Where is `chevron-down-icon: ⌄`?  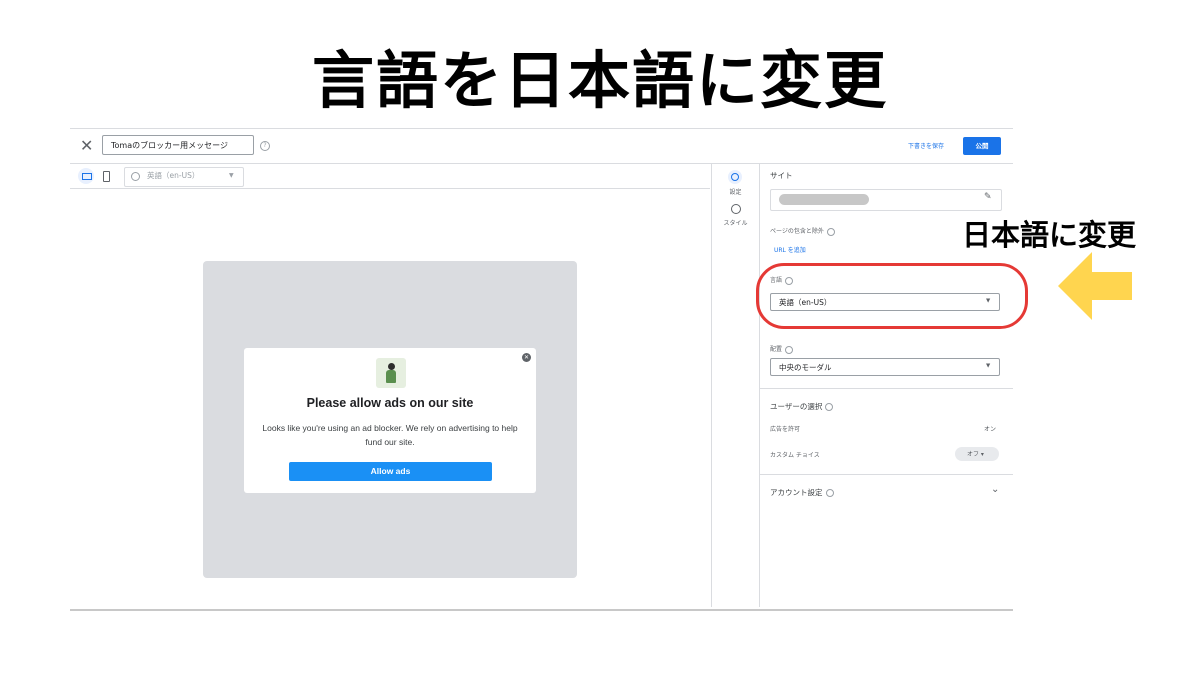
chevron-down-icon: ⌄ is located at coordinates (995, 489).